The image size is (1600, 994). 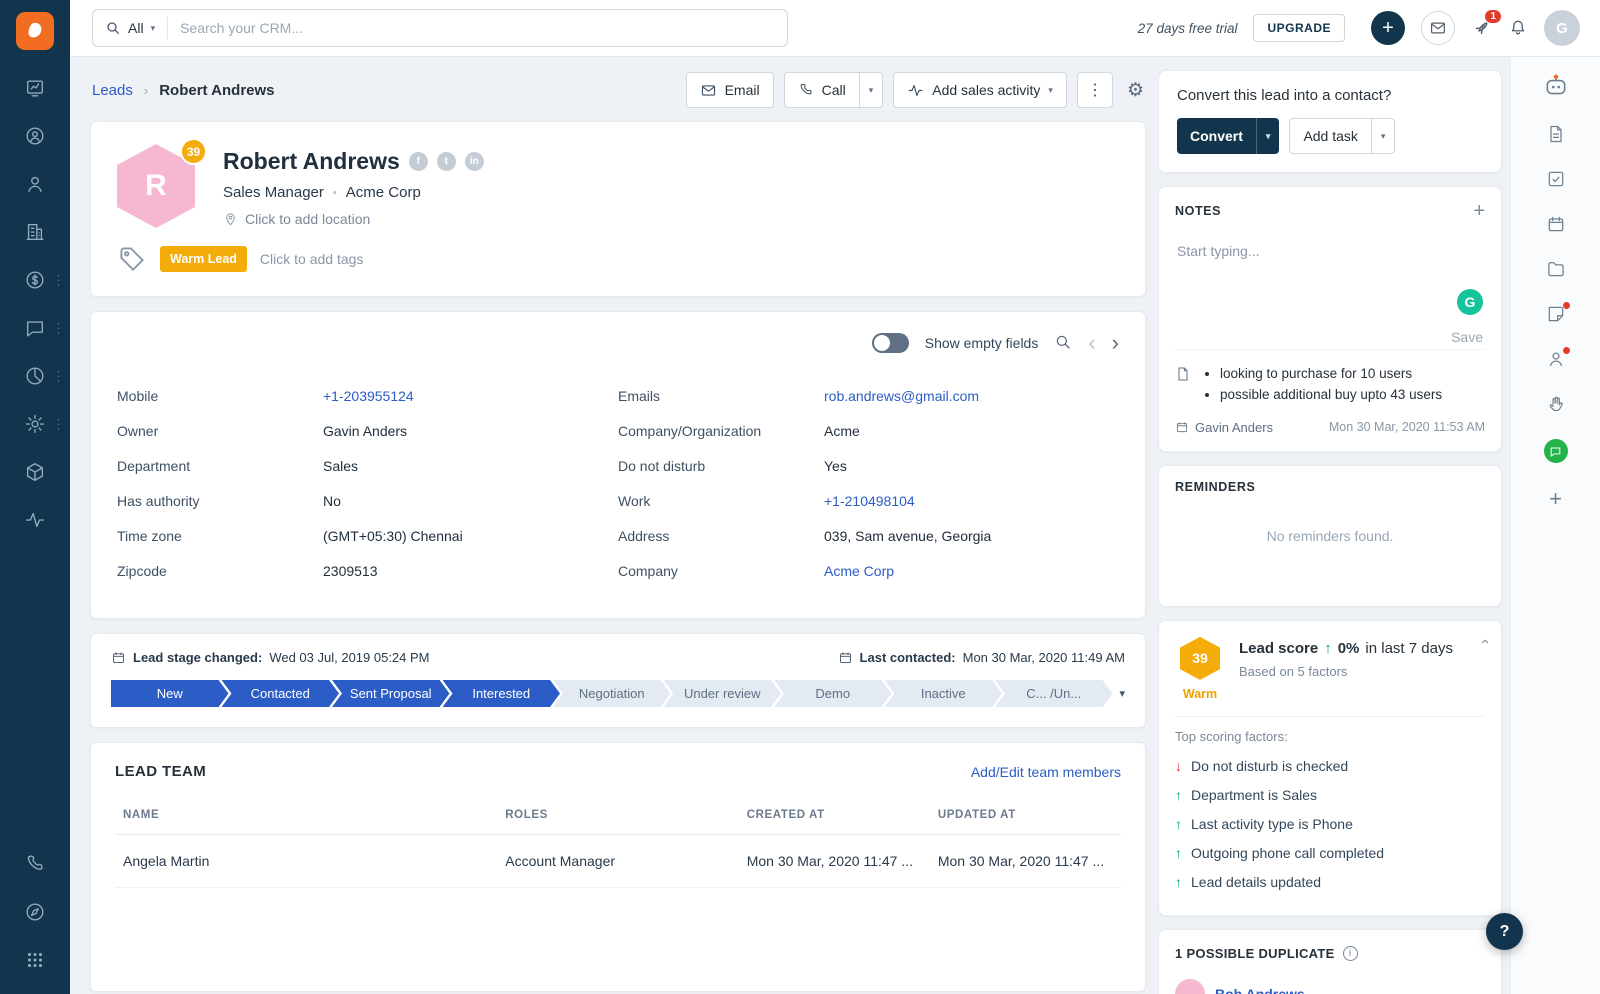 I want to click on field-value: 2309513, so click(x=350, y=570).